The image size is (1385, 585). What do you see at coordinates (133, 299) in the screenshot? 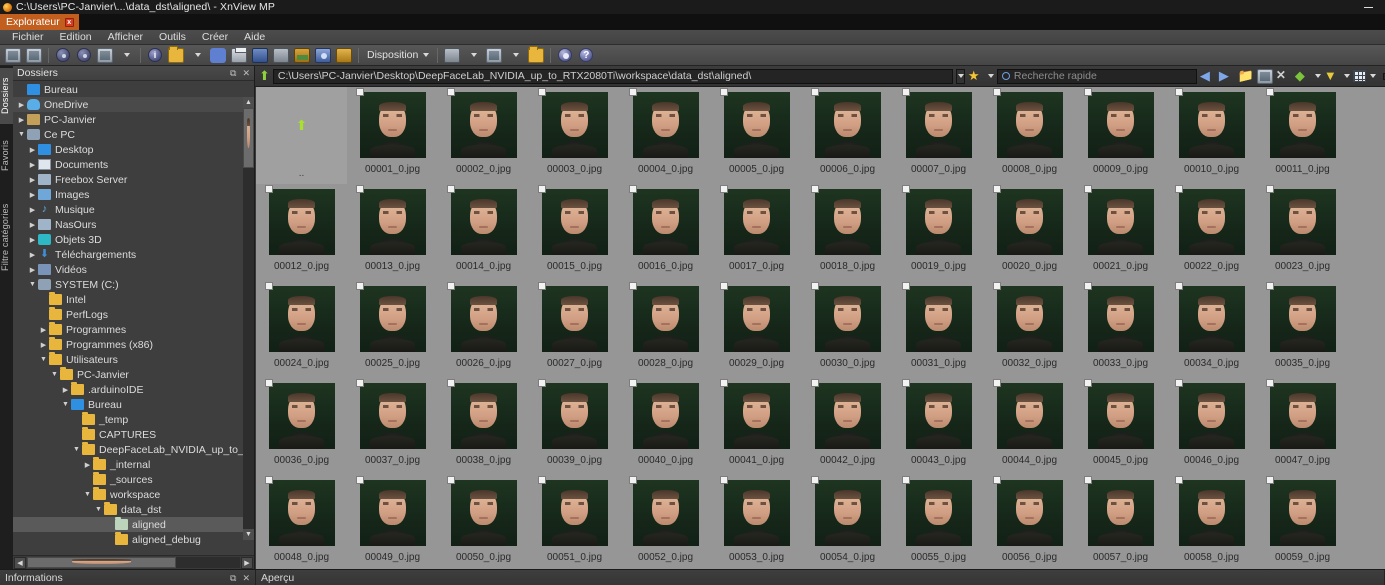
I see `tree-item: Intel` at bounding box center [133, 299].